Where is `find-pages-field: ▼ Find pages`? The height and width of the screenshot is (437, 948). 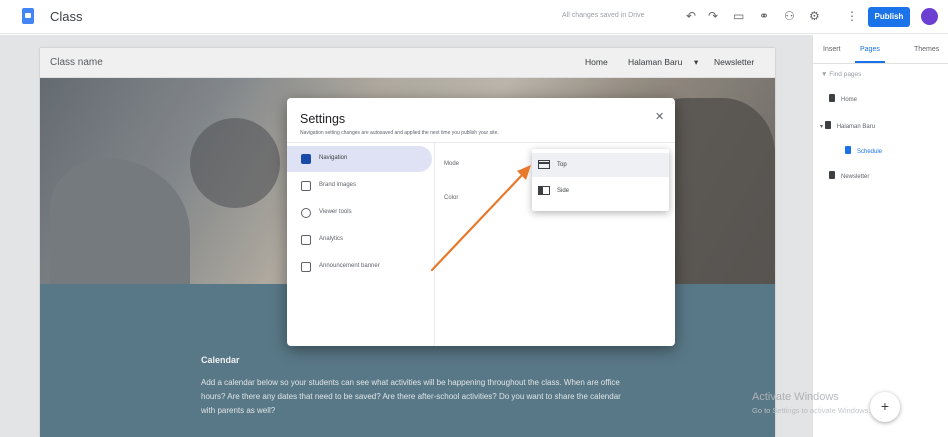 find-pages-field: ▼ Find pages is located at coordinates (841, 74).